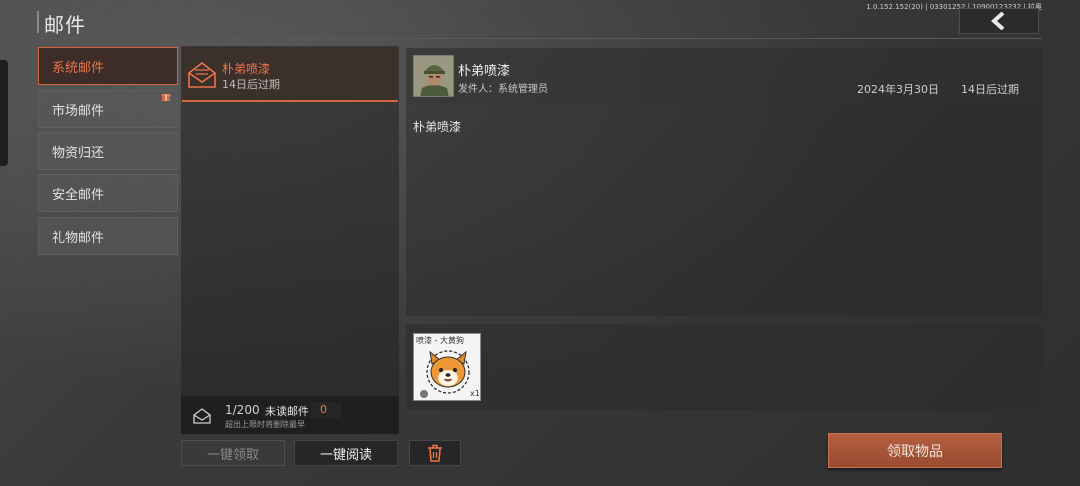 This screenshot has width=1080, height=486. What do you see at coordinates (437, 127) in the screenshot?
I see `mail-body-text: 朴弟喷漆` at bounding box center [437, 127].